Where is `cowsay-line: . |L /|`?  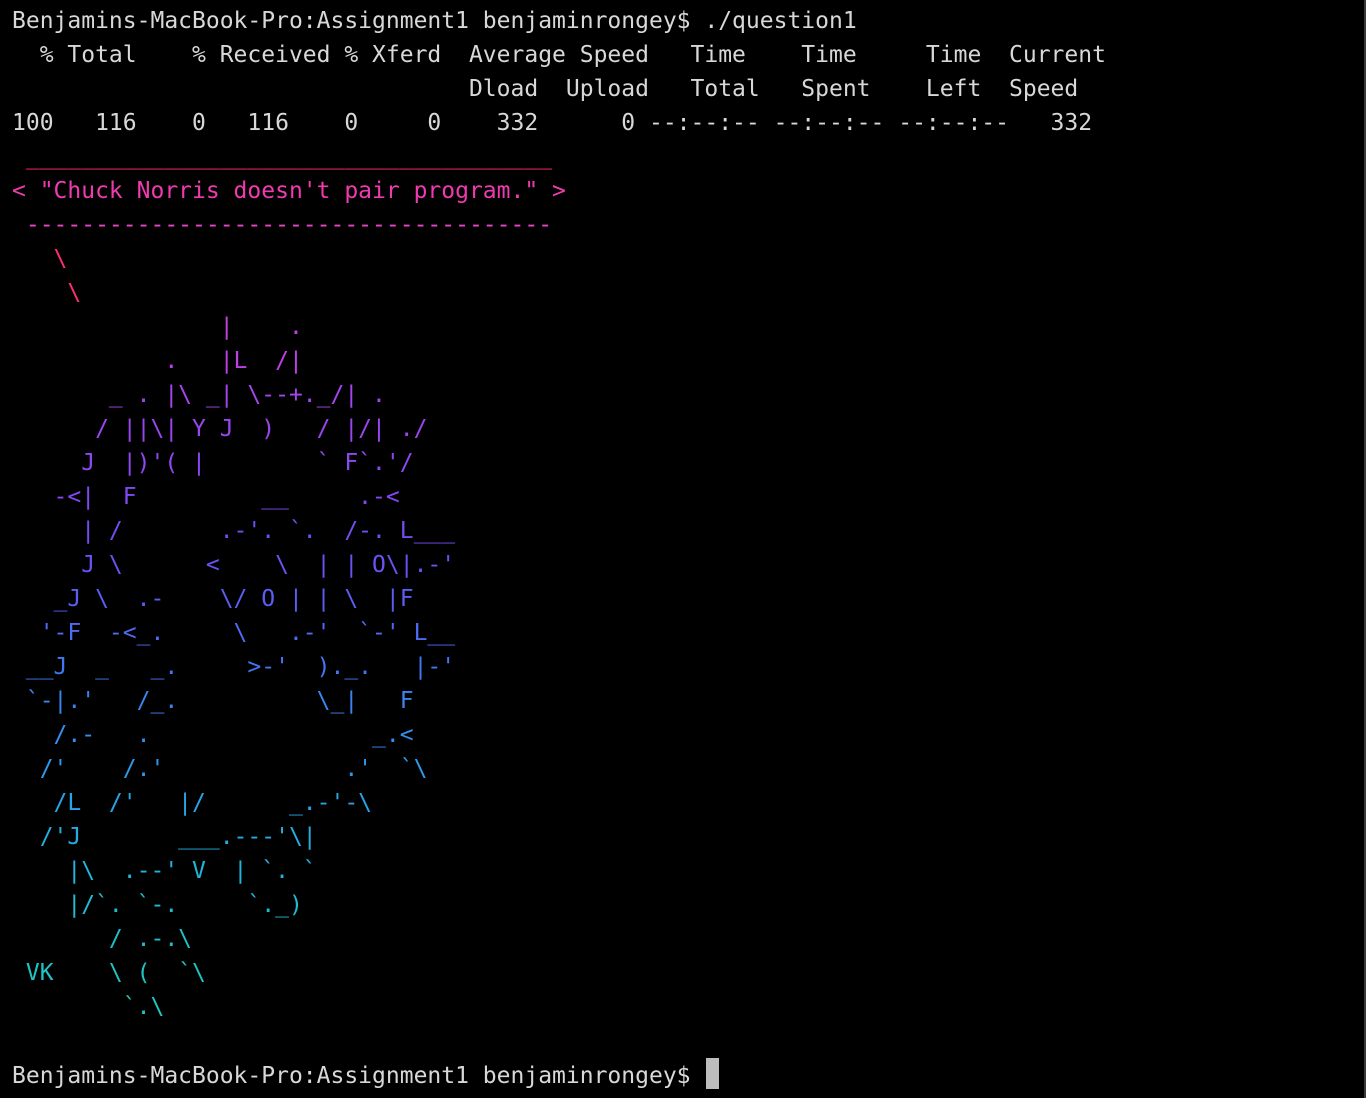
cowsay-line: . |L /| is located at coordinates (157, 361).